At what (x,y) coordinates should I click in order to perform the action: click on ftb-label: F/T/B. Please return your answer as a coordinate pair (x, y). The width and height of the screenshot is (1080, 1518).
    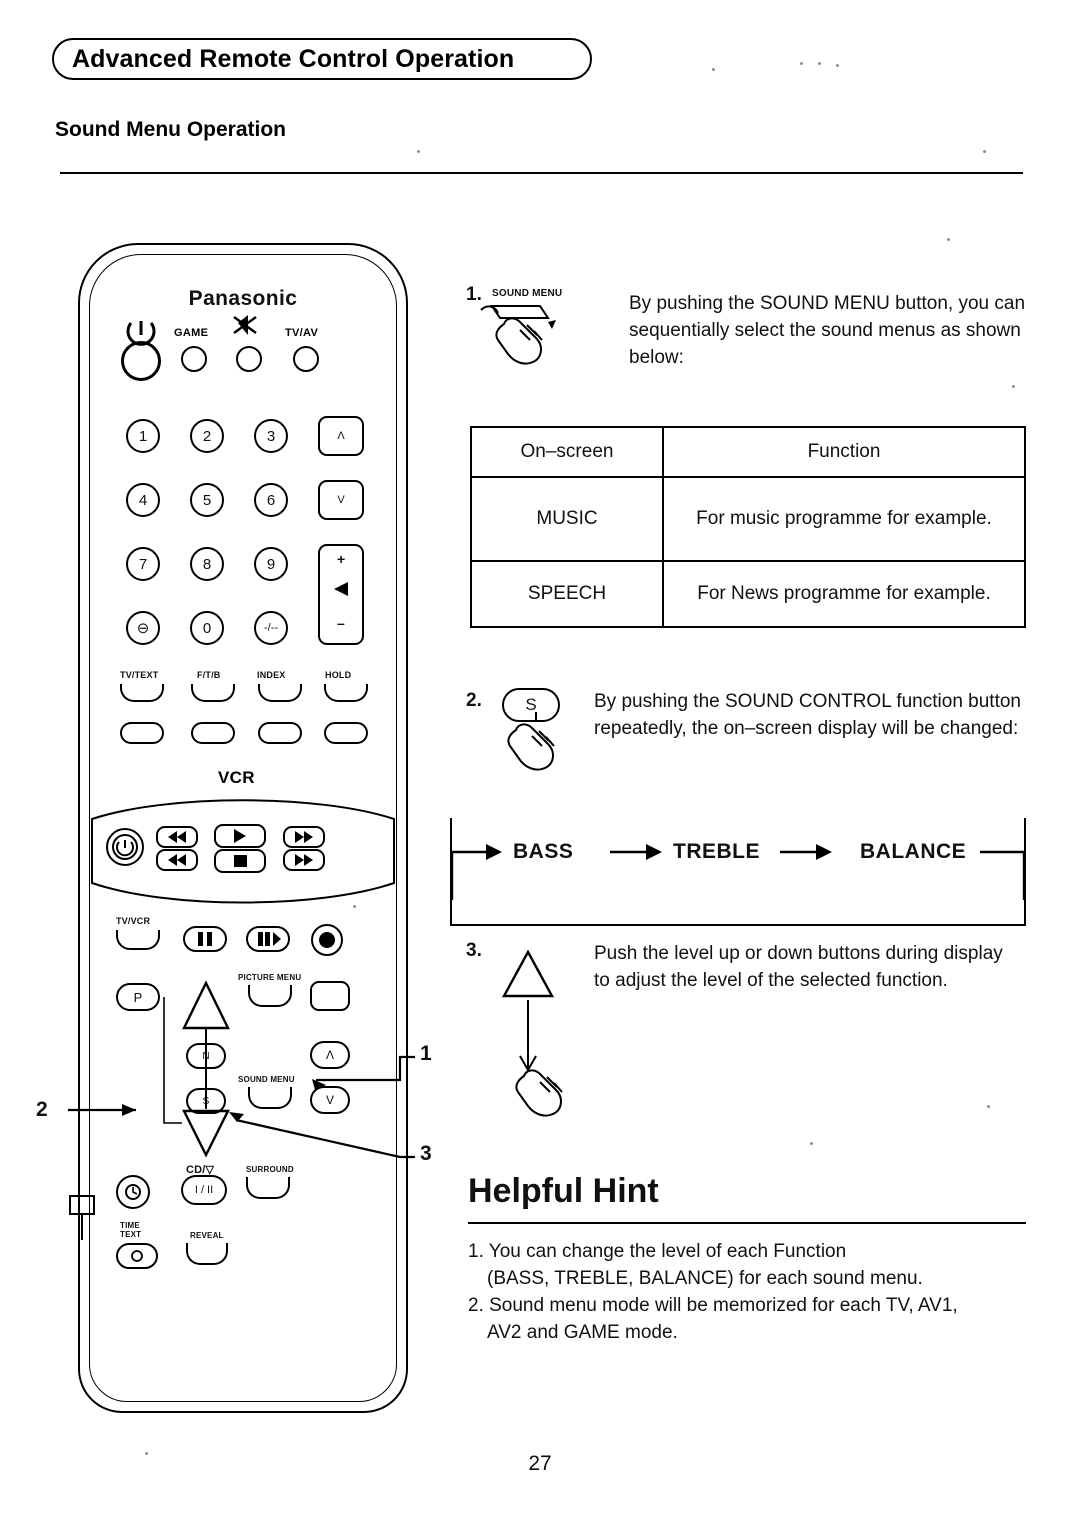
    Looking at the image, I should click on (209, 675).